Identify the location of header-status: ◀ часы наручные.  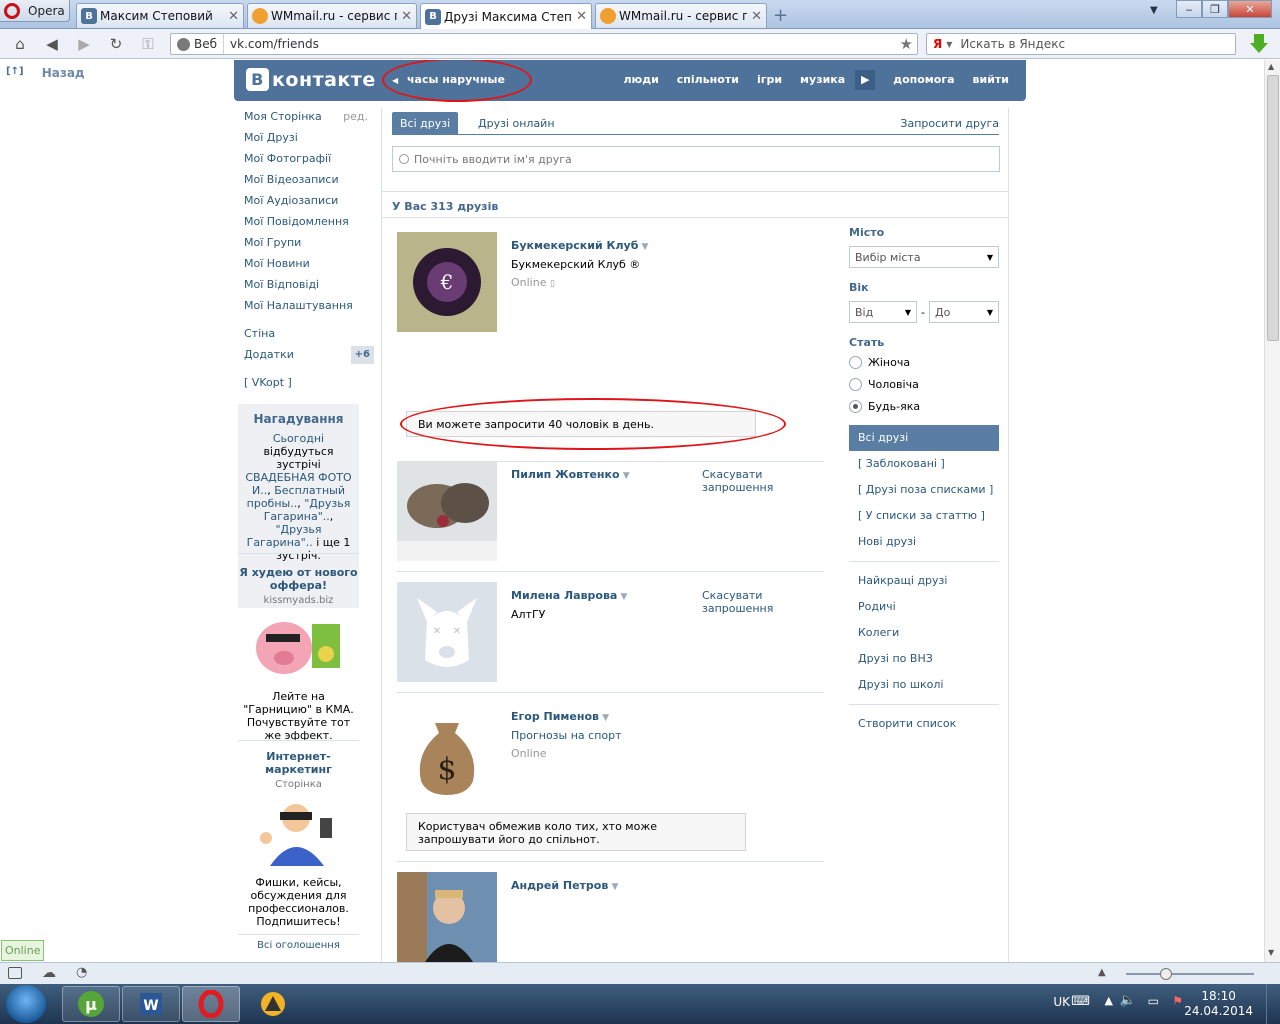
(448, 79).